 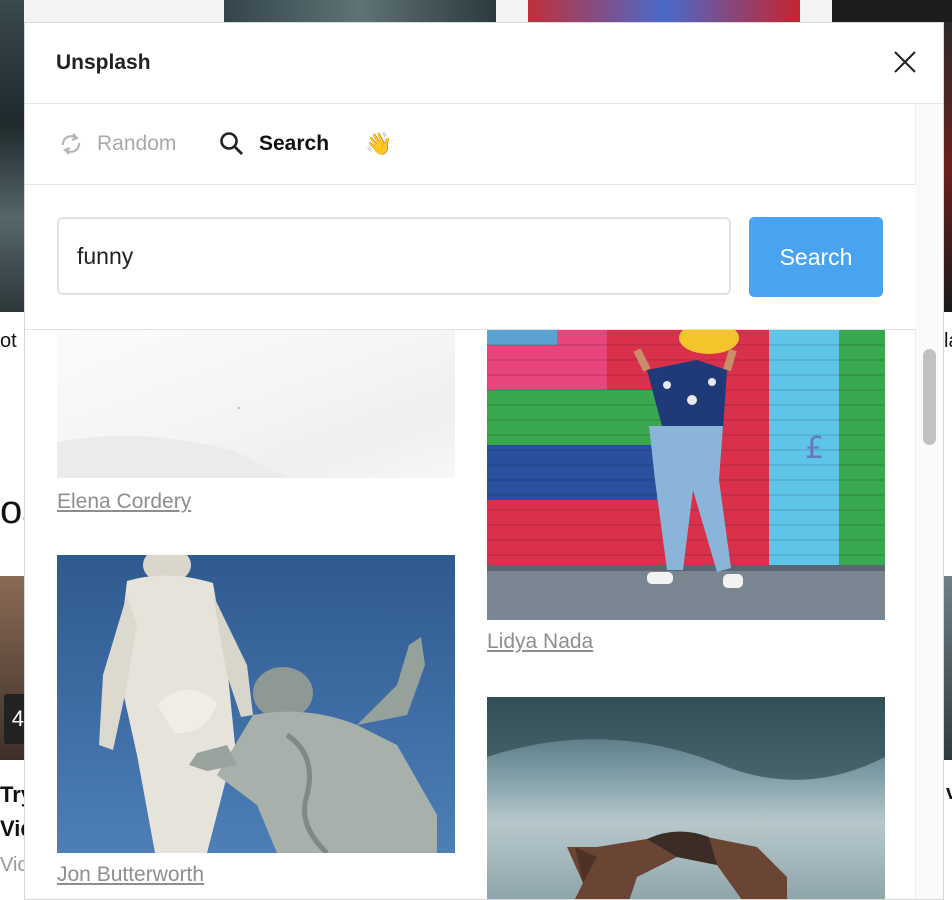 I want to click on background-text: ot, so click(x=8, y=341).